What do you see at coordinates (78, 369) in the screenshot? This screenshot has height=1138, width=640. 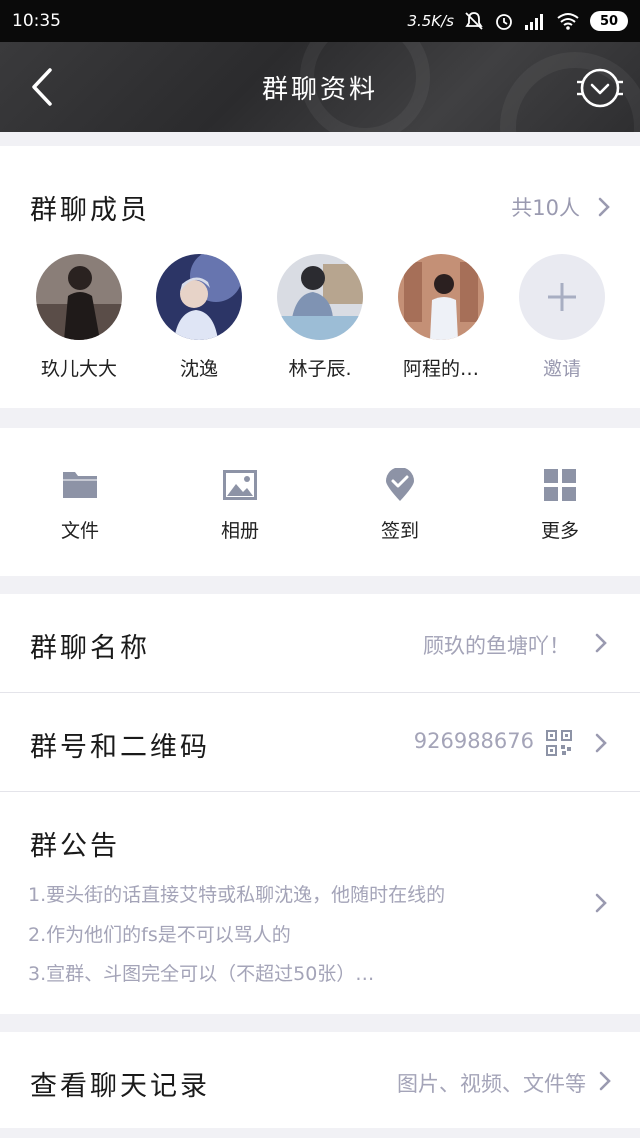 I see `member-name: 玖儿大大` at bounding box center [78, 369].